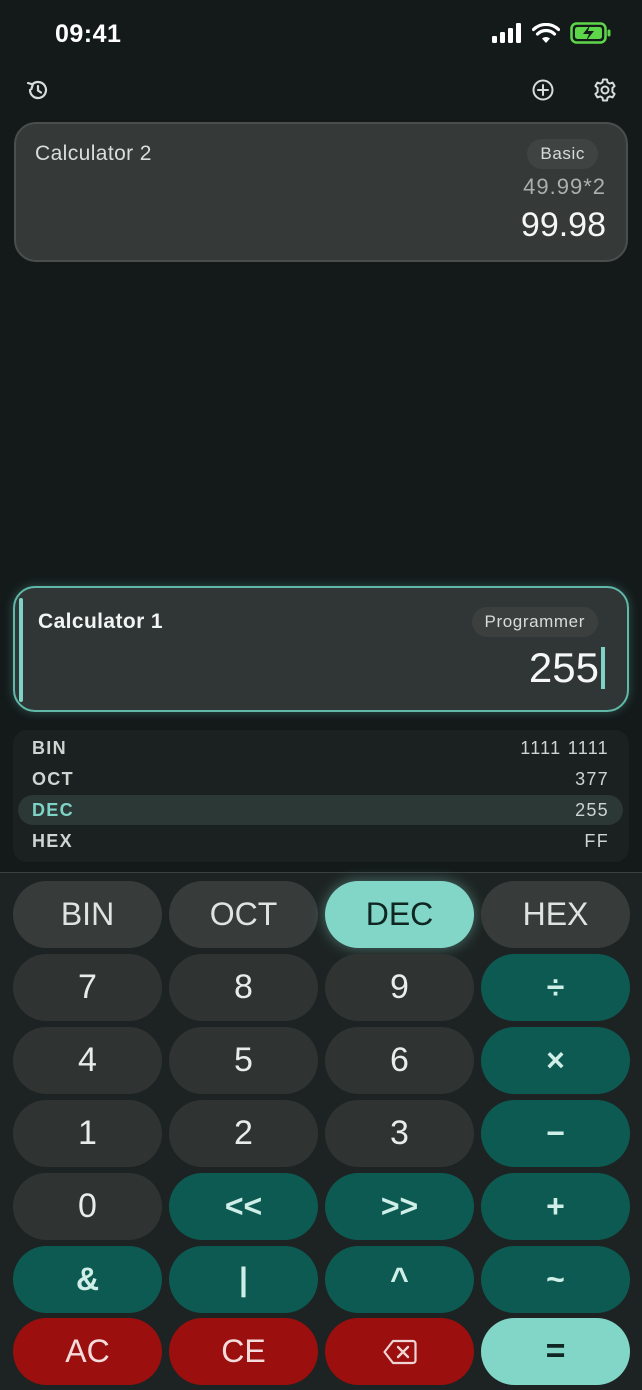  What do you see at coordinates (243, 1133) in the screenshot?
I see `digit-2-button: 2` at bounding box center [243, 1133].